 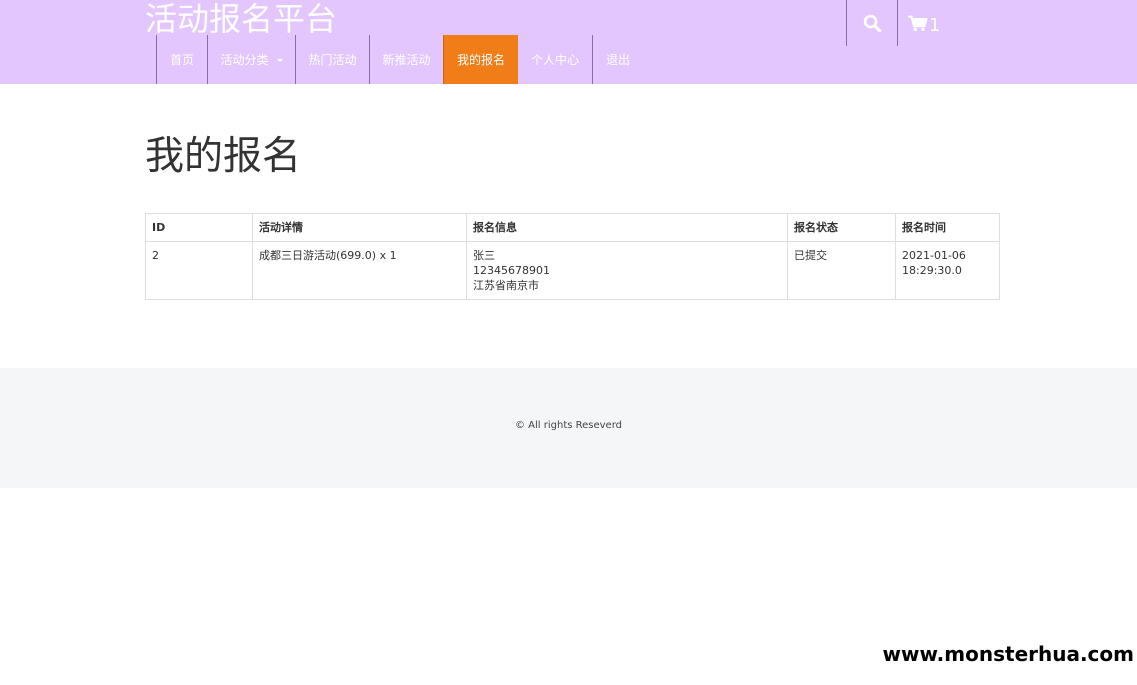 I want to click on cell-time: 2021-01-06 18:29:30.0, so click(x=947, y=270).